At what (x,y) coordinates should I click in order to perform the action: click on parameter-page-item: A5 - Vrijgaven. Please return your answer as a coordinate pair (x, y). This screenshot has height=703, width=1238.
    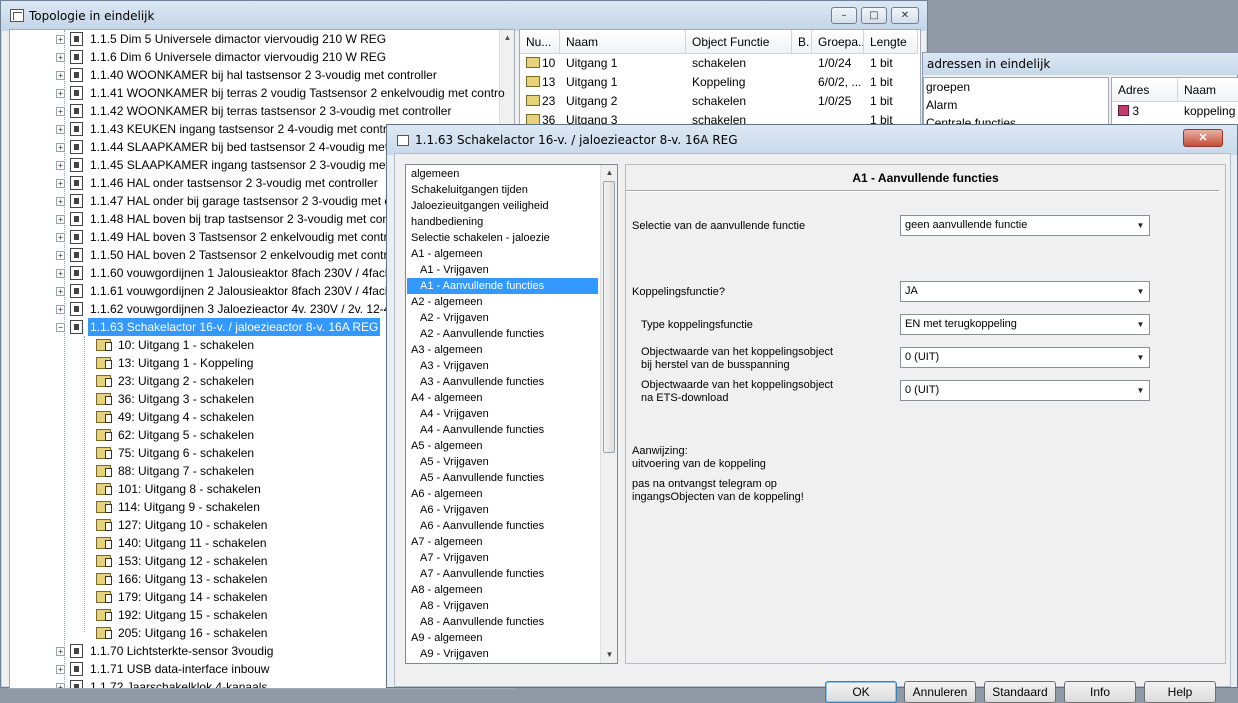
    Looking at the image, I should click on (448, 462).